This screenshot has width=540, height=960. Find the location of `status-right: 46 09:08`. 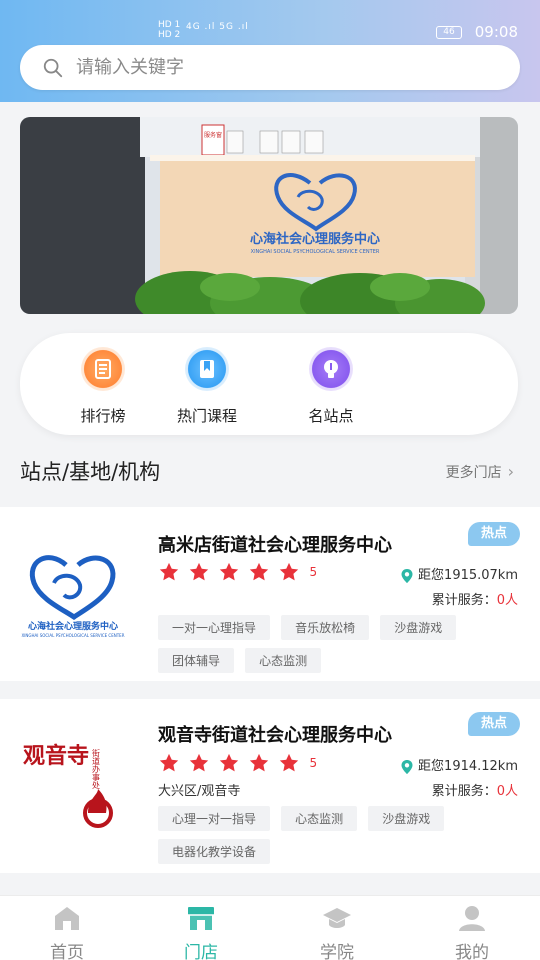

status-right: 46 09:08 is located at coordinates (476, 32).